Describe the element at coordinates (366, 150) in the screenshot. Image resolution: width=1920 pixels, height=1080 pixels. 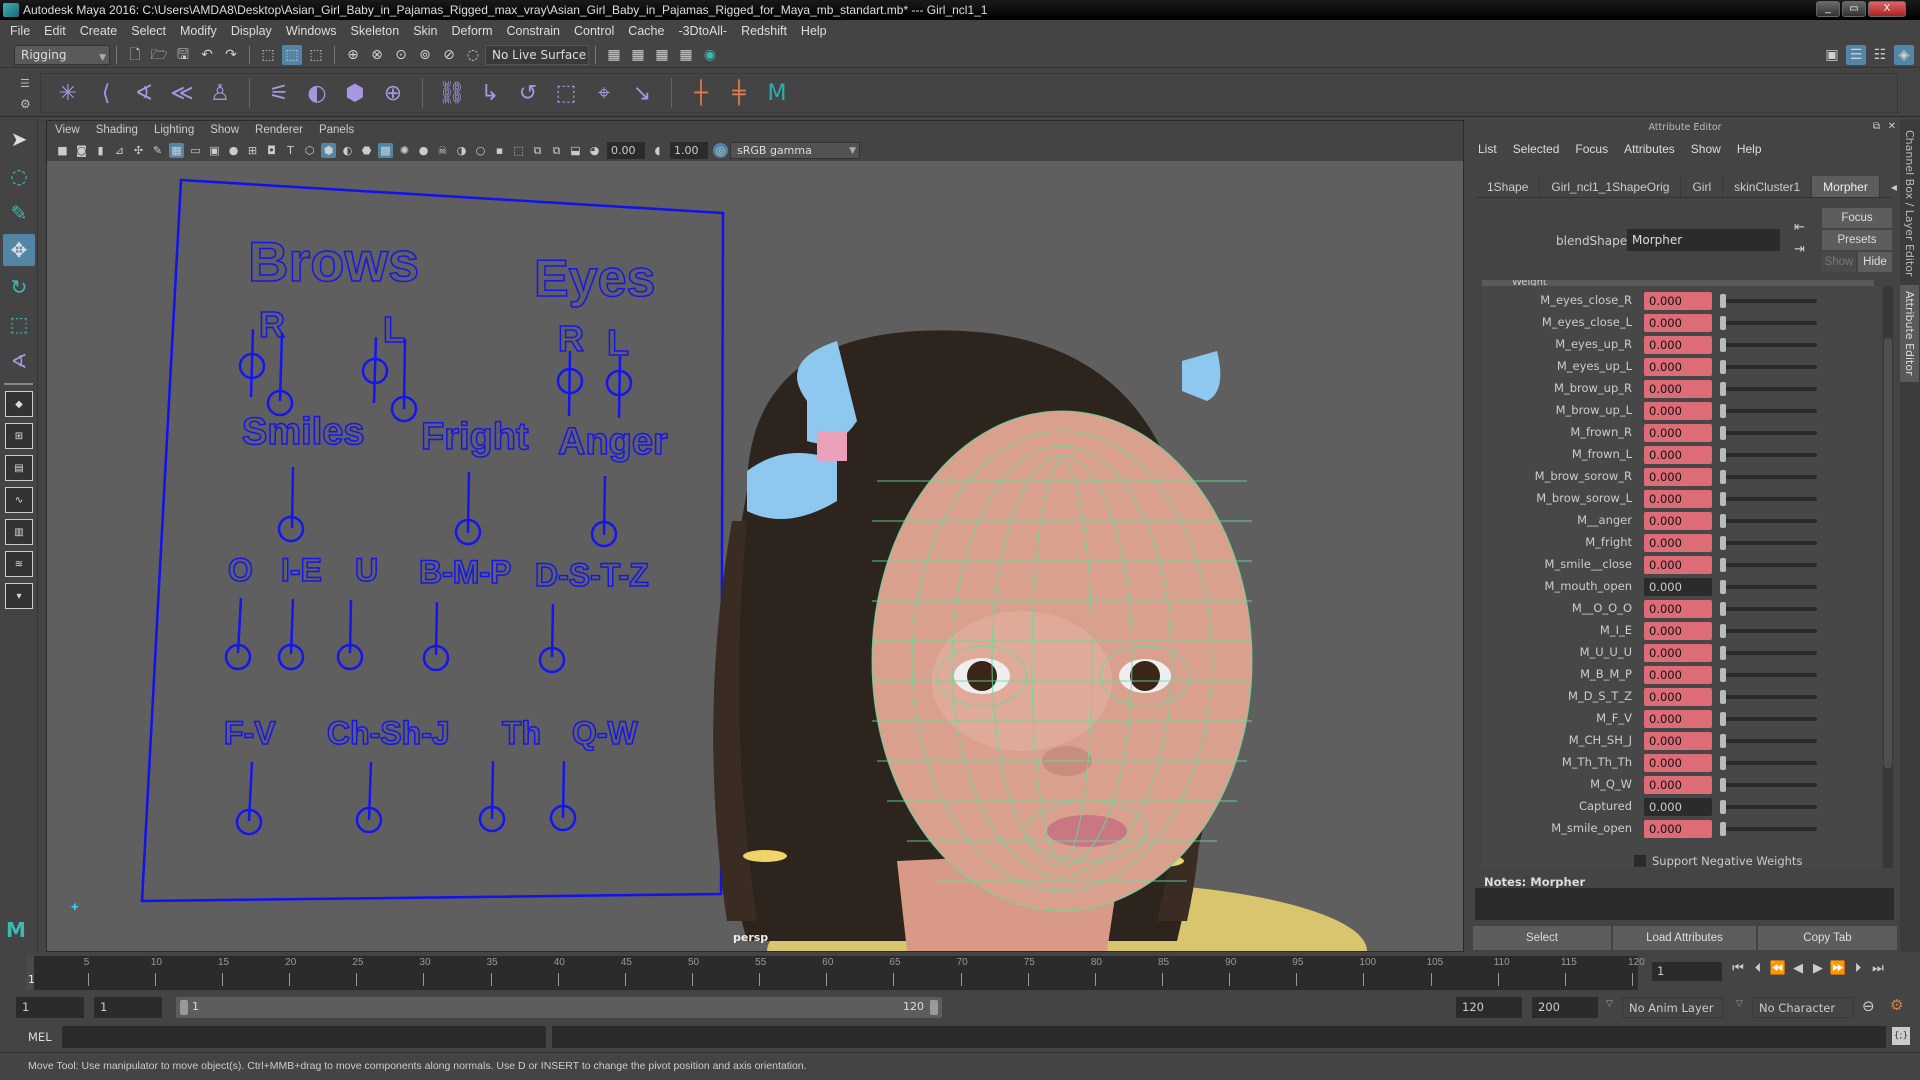
I see `wireframe-on-shaded-icon: ⬣` at that location.